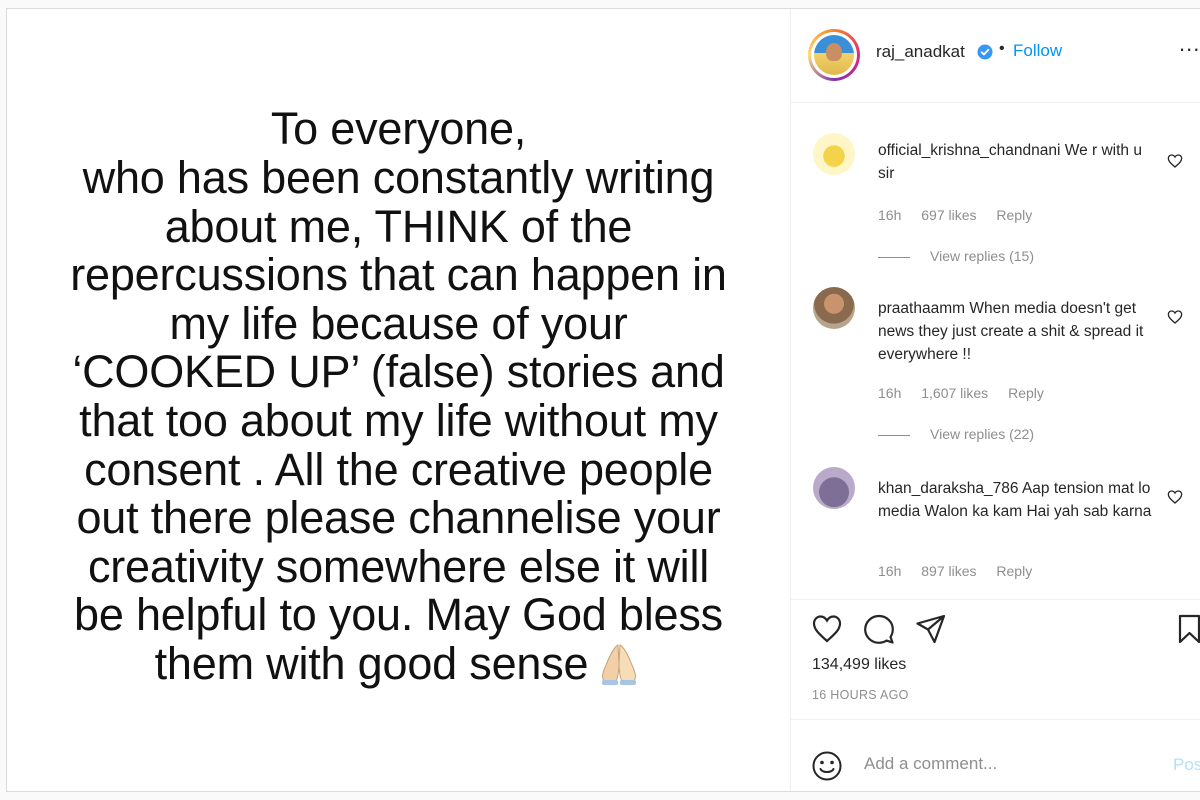 The height and width of the screenshot is (800, 1200). I want to click on add-comment-input, so click(1009, 764).